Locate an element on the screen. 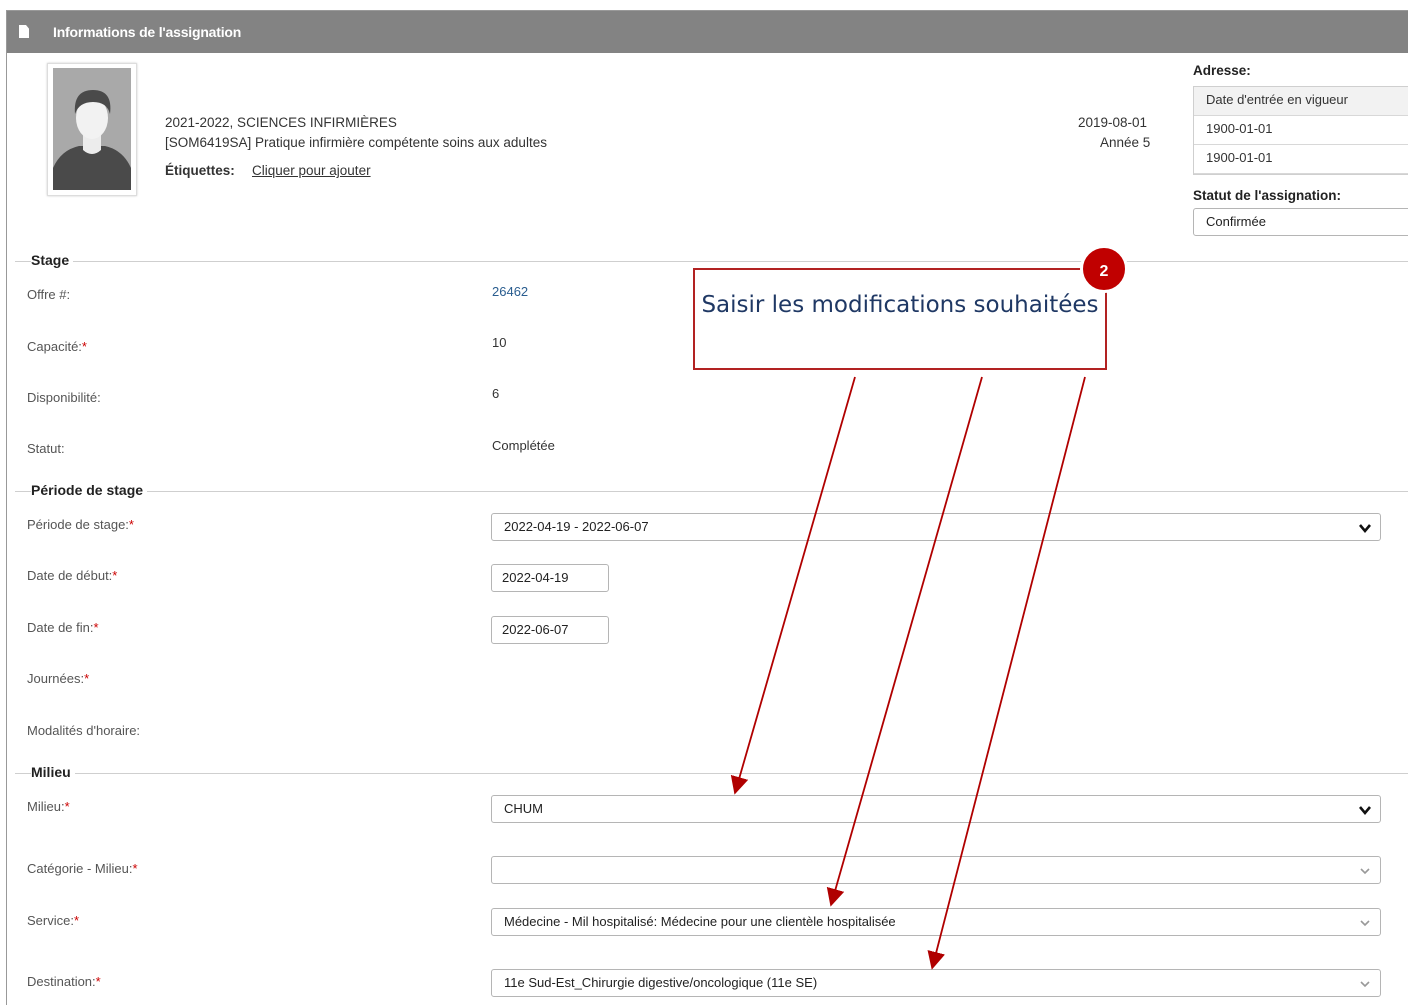  step-badge: 2 is located at coordinates (1104, 269).